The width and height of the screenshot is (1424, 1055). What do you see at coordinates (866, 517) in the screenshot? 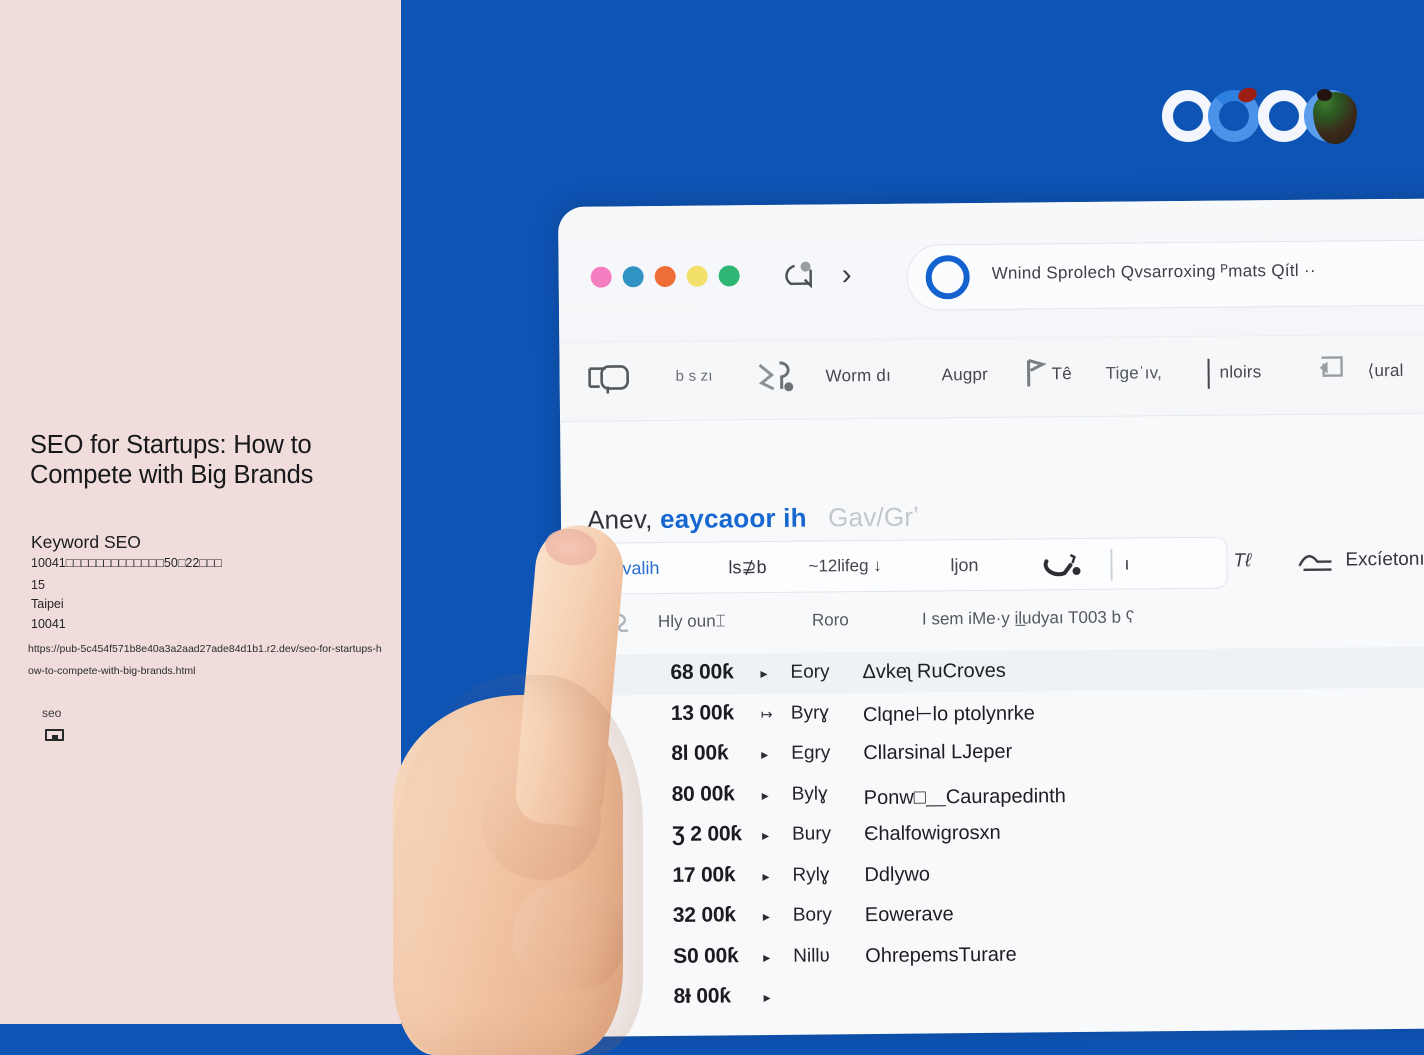
I see `heading-part-muted: Gav/Grʽ` at bounding box center [866, 517].